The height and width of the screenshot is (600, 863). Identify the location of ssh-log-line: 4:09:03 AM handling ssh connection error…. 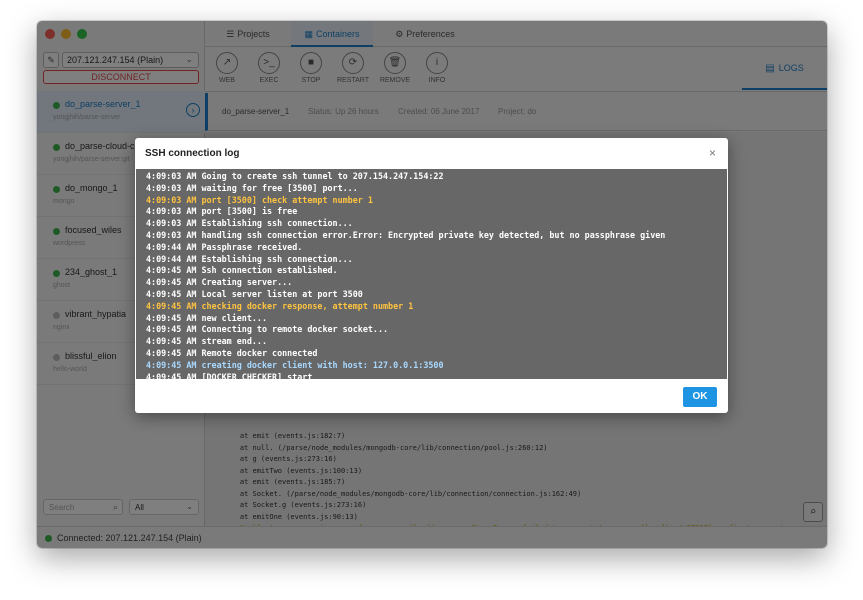
(406, 234).